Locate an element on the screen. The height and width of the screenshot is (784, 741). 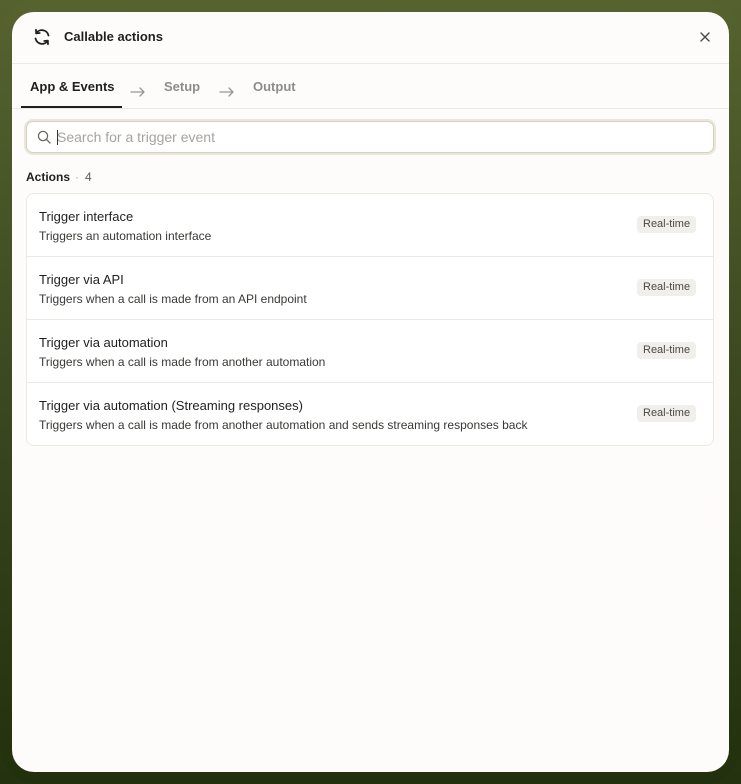
action-title: Trigger via automation is located at coordinates (103, 342).